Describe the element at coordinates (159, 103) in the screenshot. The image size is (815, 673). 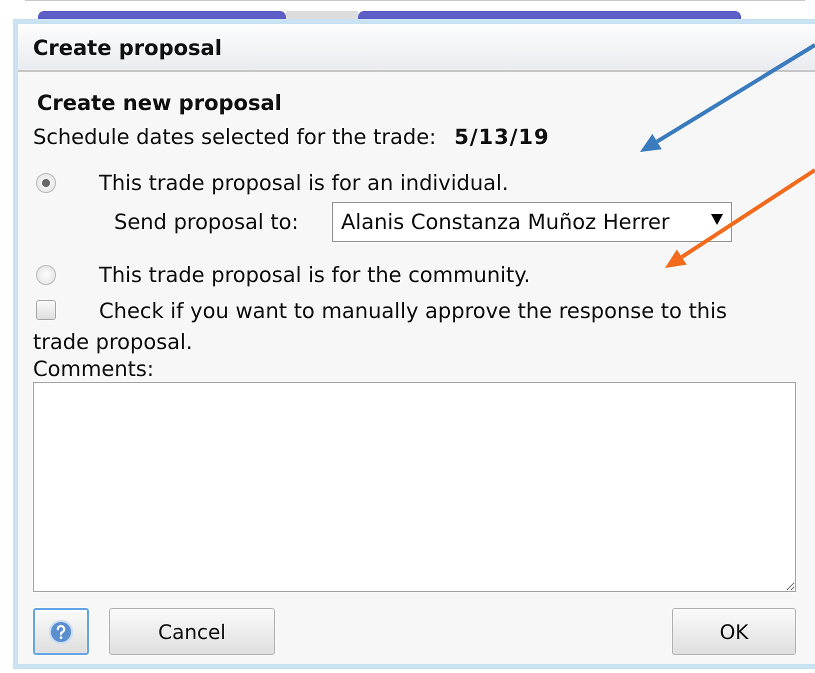
I see `form-heading: Create new proposal` at that location.